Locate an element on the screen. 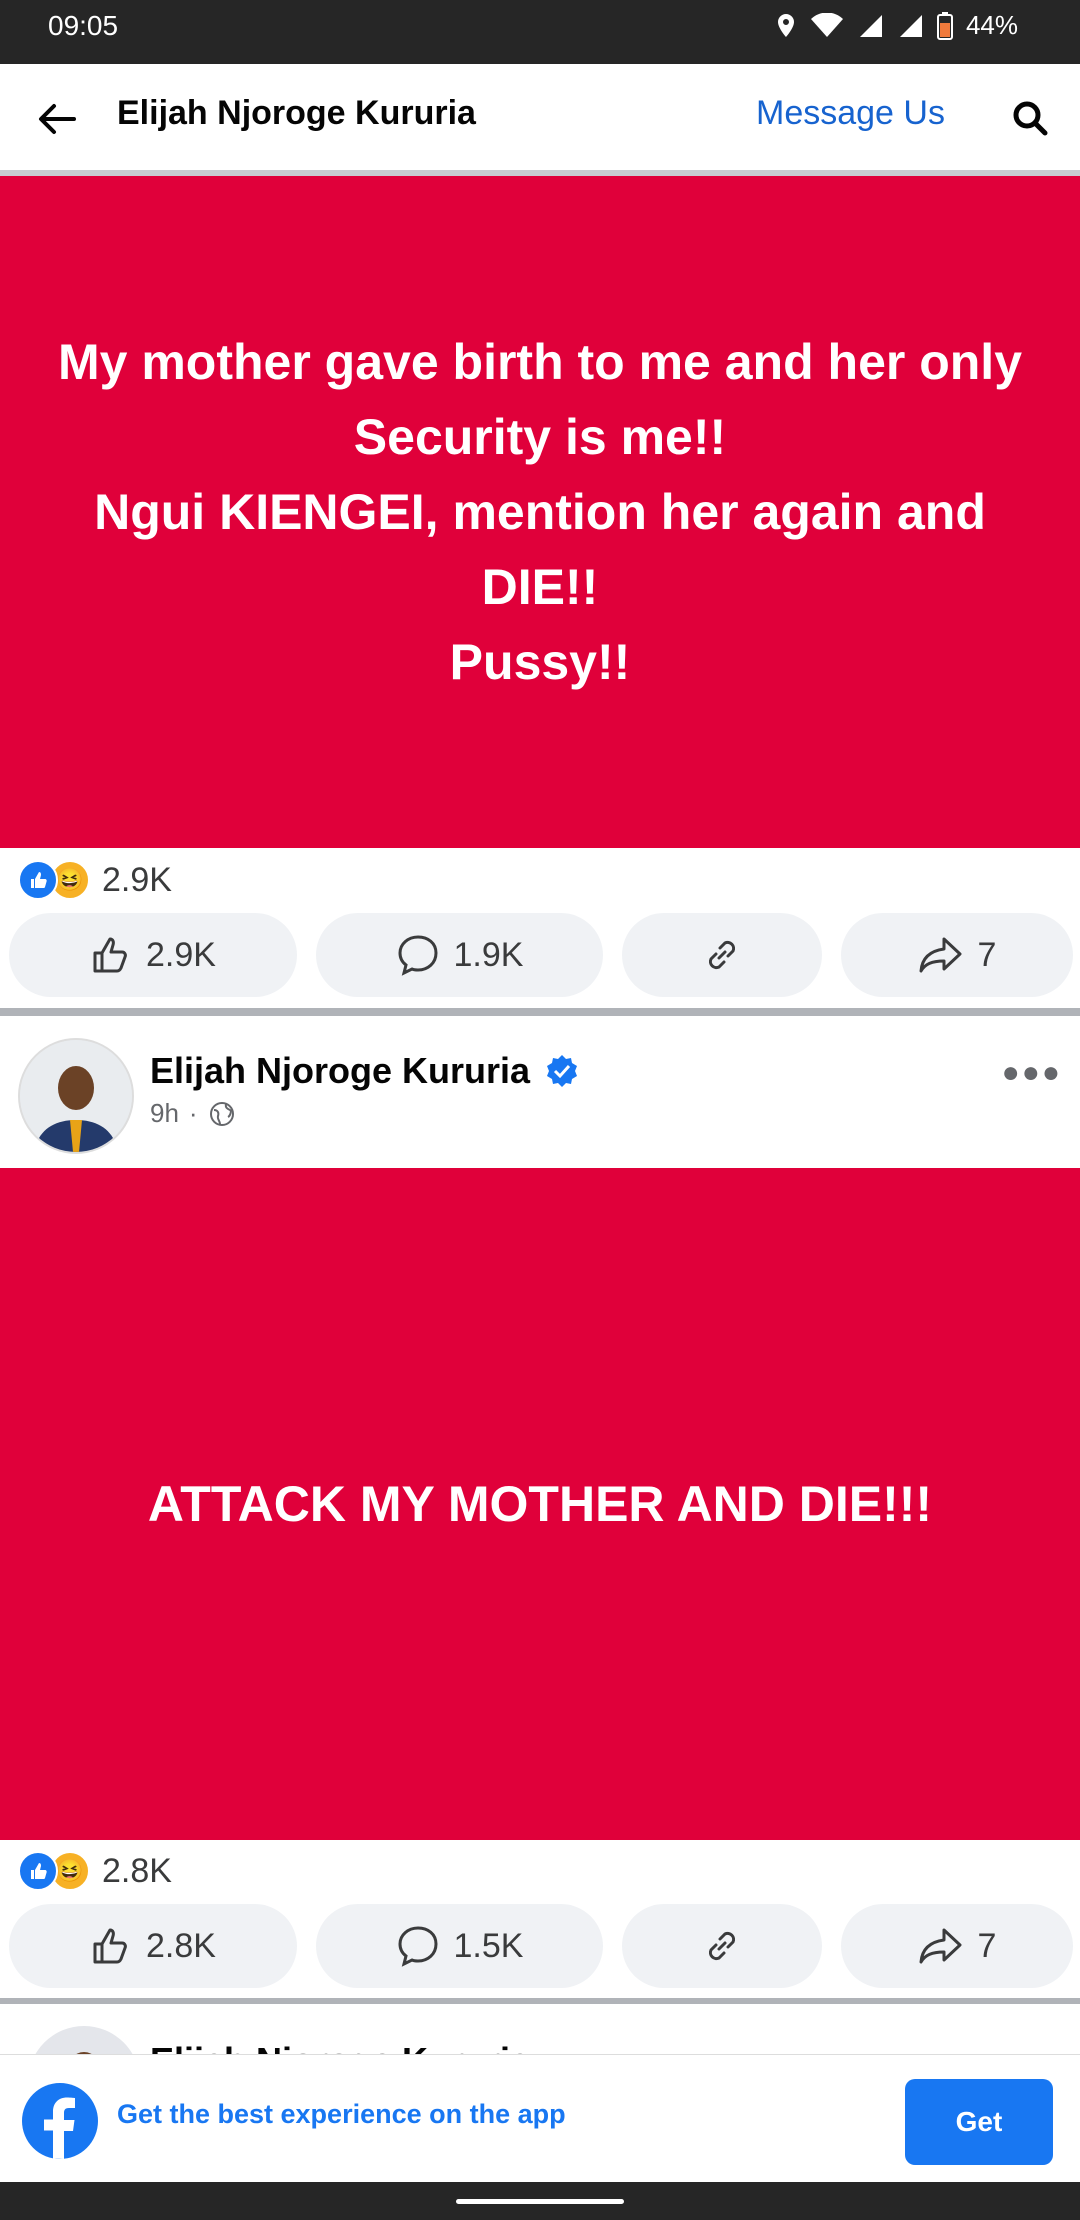  more-options-icon: ●●● is located at coordinates (1032, 1073).